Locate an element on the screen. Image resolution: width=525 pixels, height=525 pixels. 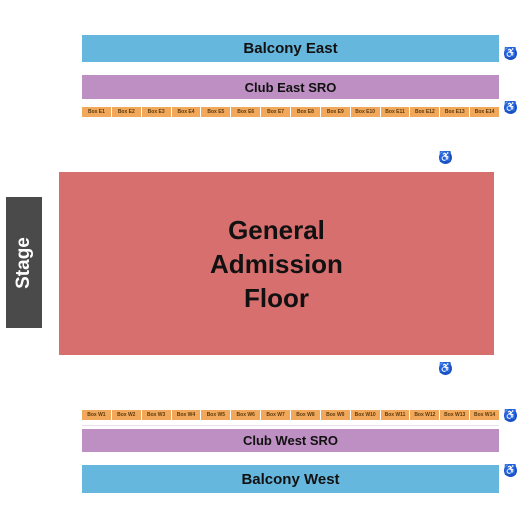
box-section: Box E4 is located at coordinates (186, 112).